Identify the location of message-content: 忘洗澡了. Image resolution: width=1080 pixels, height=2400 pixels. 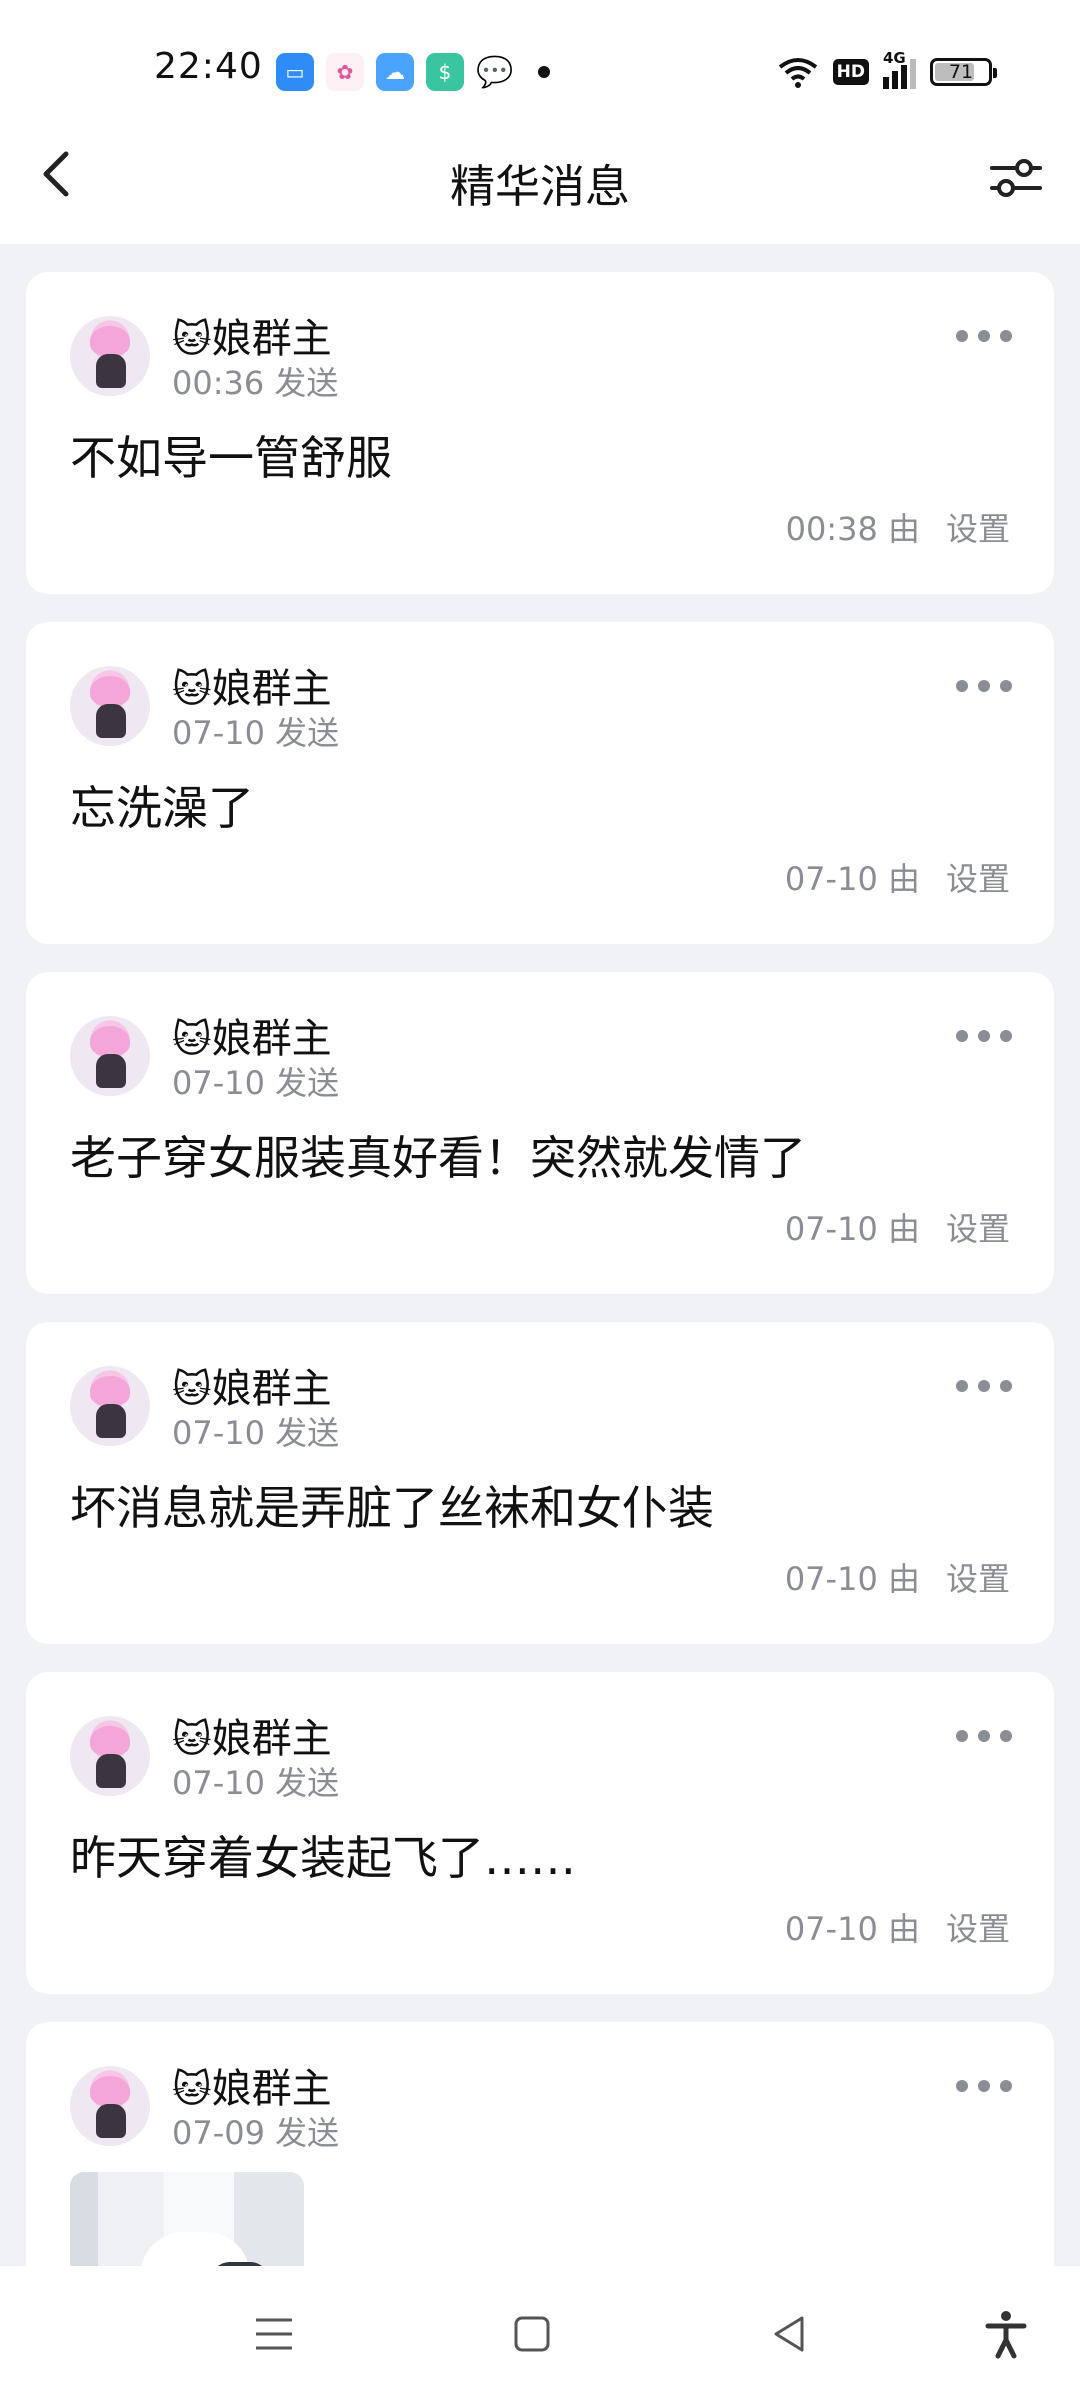
(162, 808).